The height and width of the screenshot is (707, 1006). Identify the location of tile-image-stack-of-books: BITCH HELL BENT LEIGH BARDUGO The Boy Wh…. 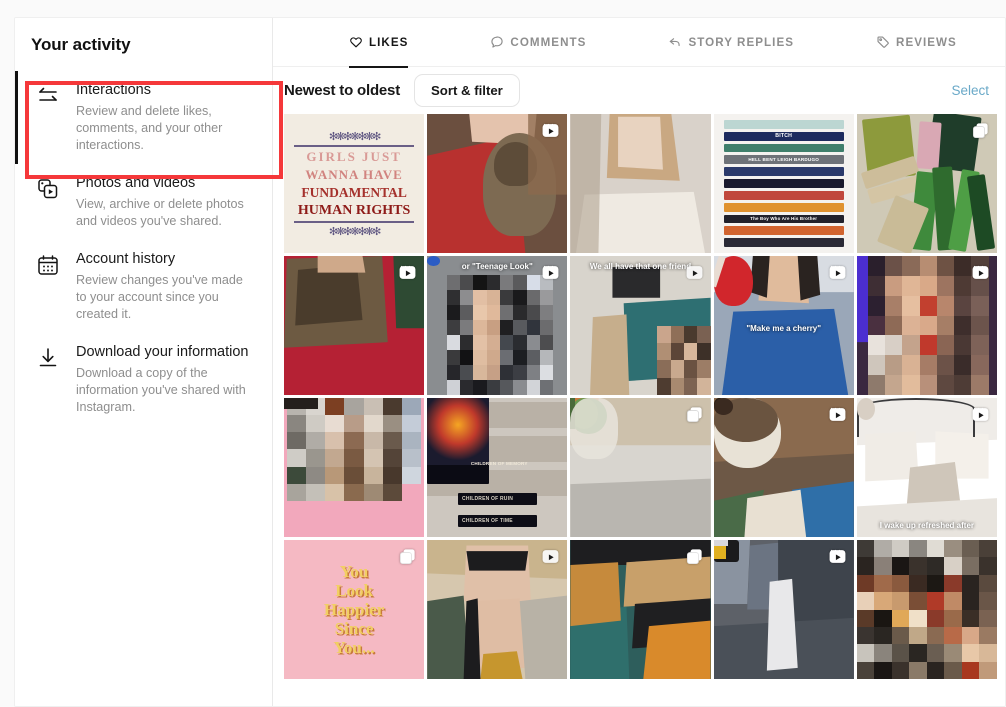
(783, 183).